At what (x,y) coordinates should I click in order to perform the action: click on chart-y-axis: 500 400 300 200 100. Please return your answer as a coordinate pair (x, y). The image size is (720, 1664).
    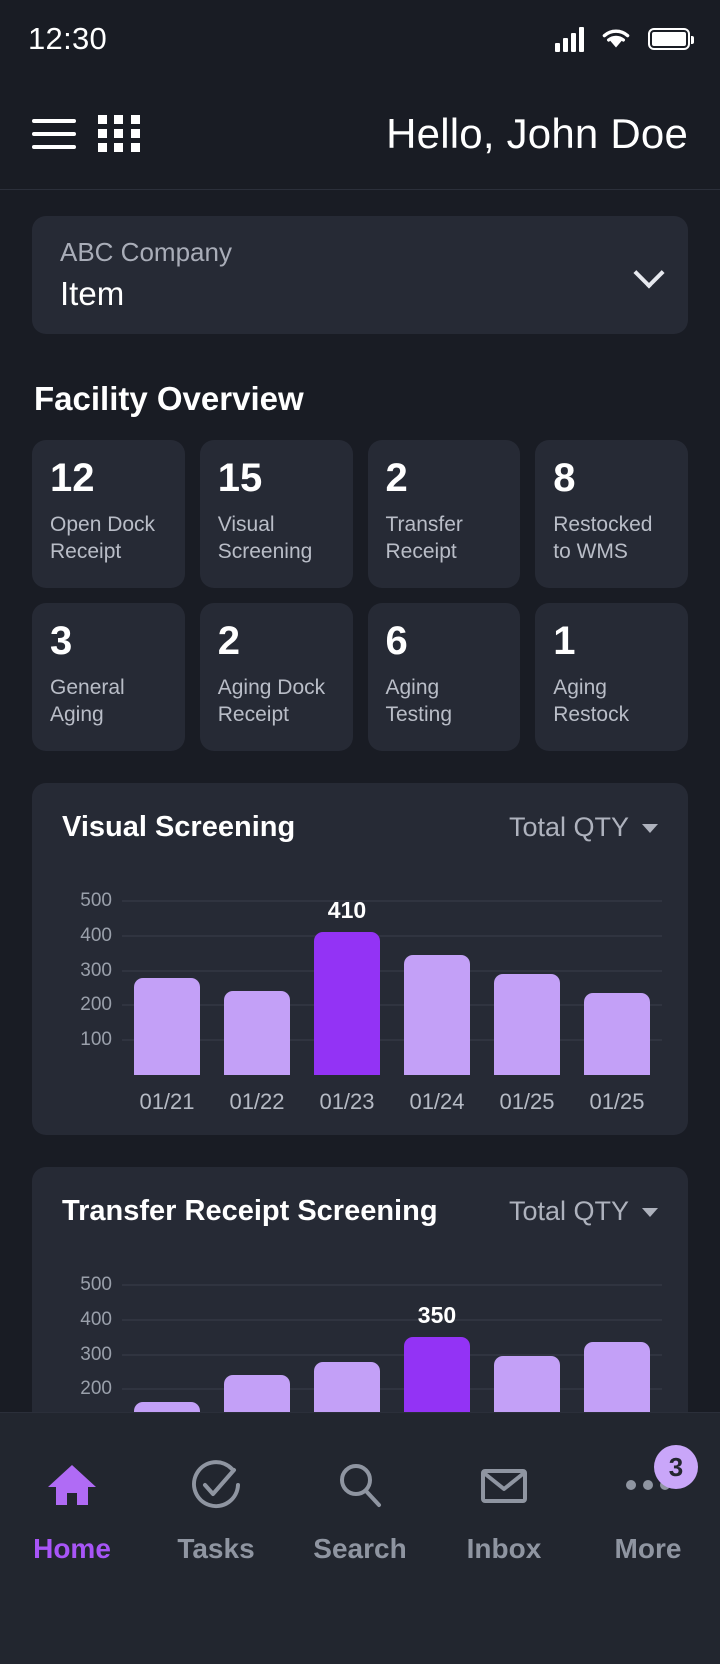
    Looking at the image, I should click on (83, 977).